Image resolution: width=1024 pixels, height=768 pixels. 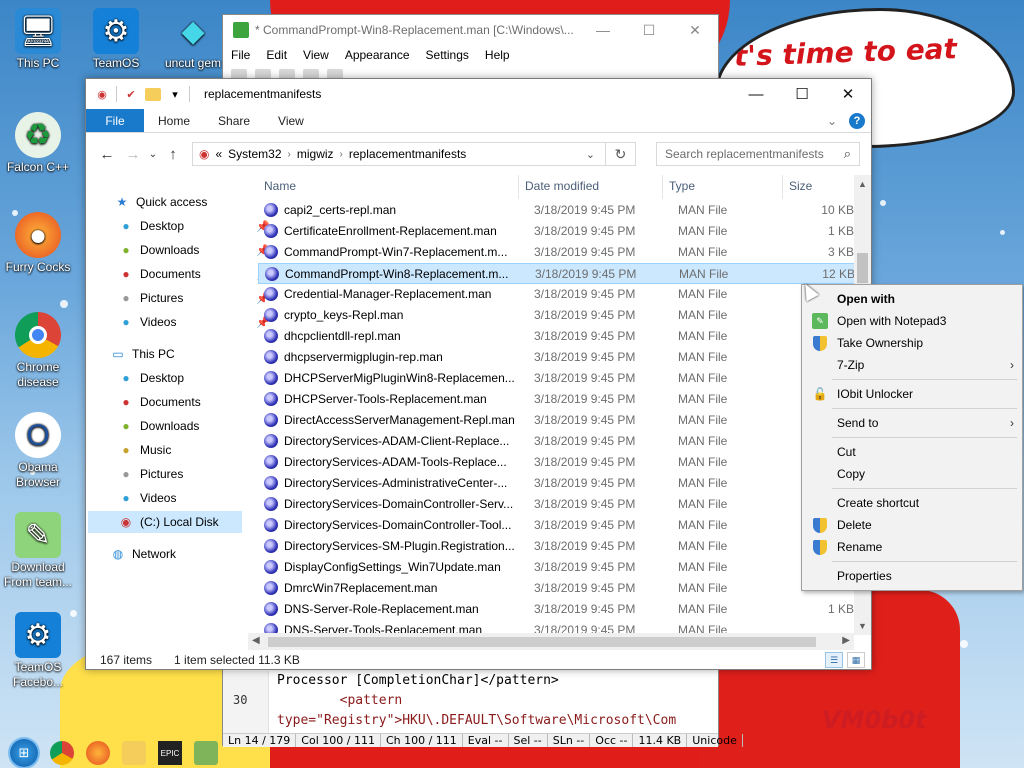 I want to click on nav-pc-local-disk: ◉ (C:) Local Disk, so click(x=165, y=522).